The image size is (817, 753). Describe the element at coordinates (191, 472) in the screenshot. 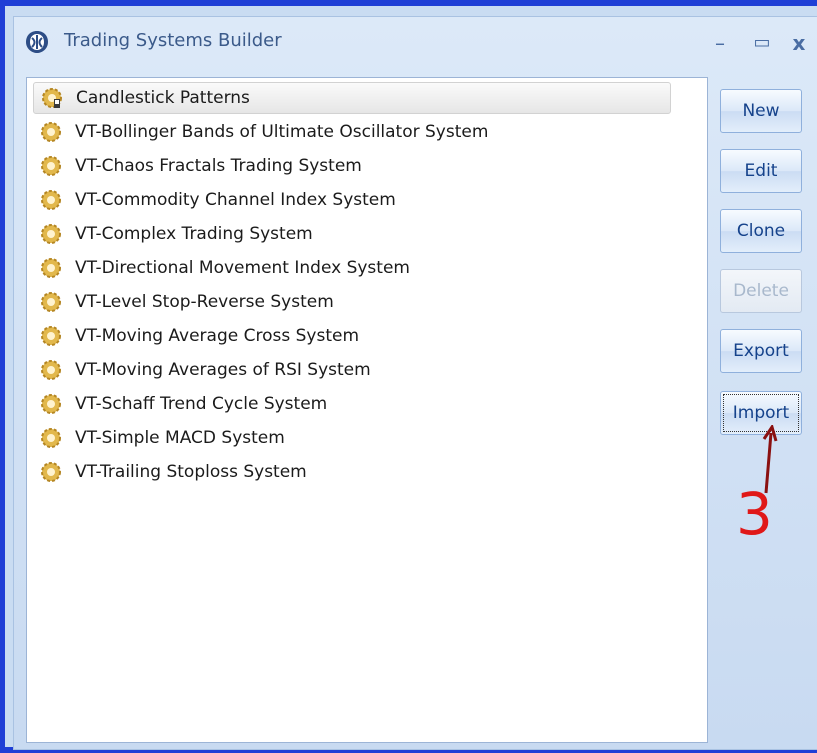

I see `list-item-label: VT-Trailing Stoploss System` at that location.